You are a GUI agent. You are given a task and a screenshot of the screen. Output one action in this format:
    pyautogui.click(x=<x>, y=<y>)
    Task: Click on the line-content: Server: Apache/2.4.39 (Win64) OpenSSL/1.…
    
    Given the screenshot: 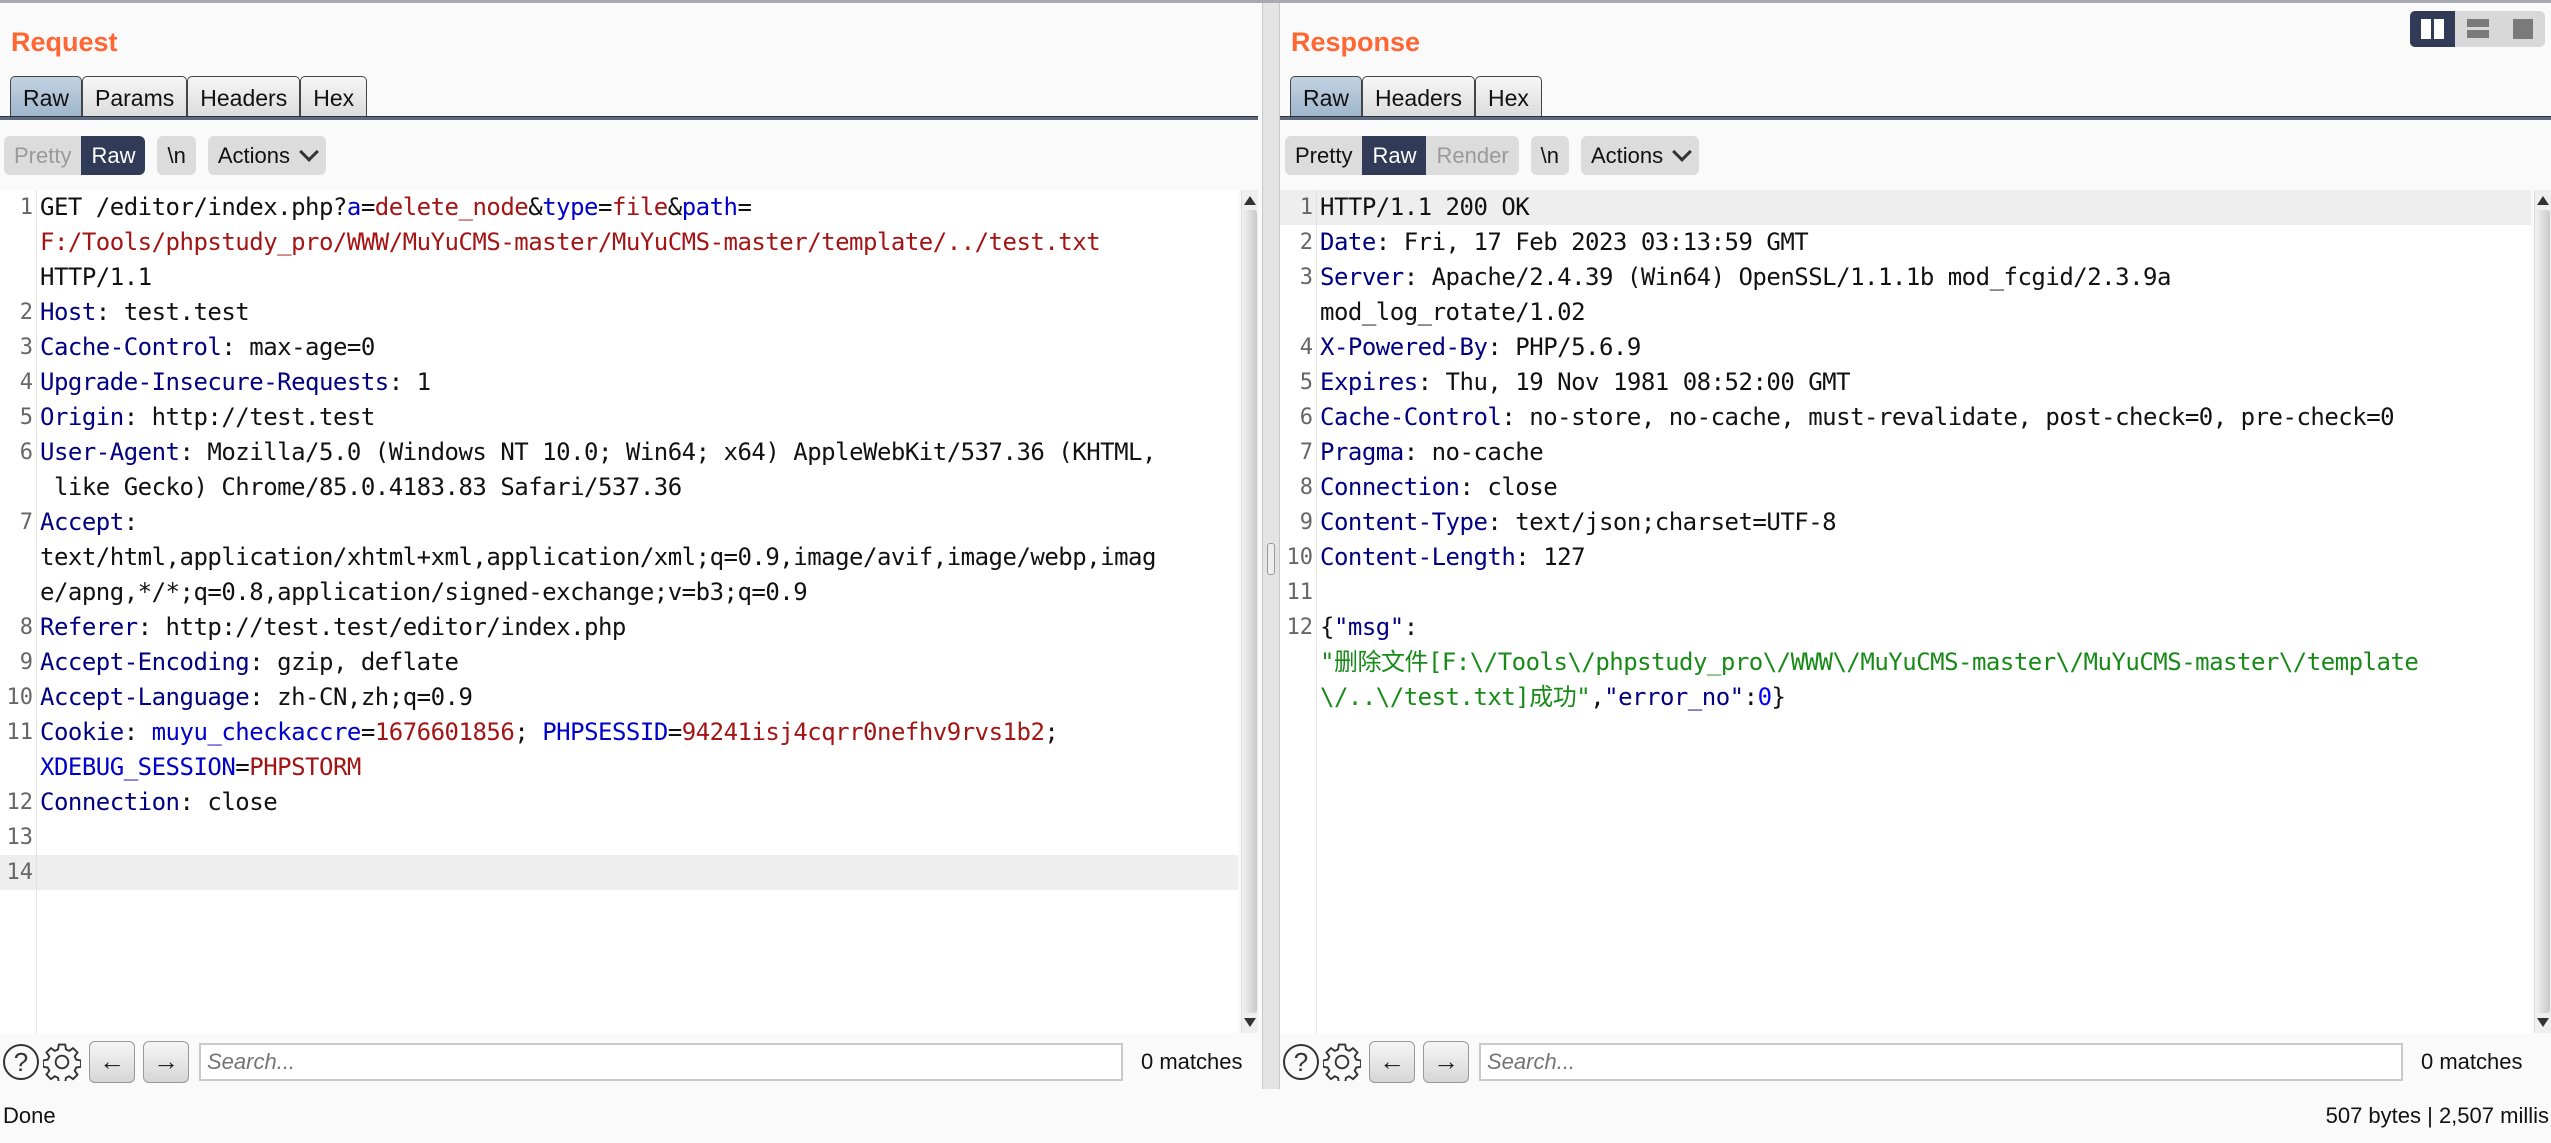 What is the action you would take?
    pyautogui.click(x=1743, y=295)
    